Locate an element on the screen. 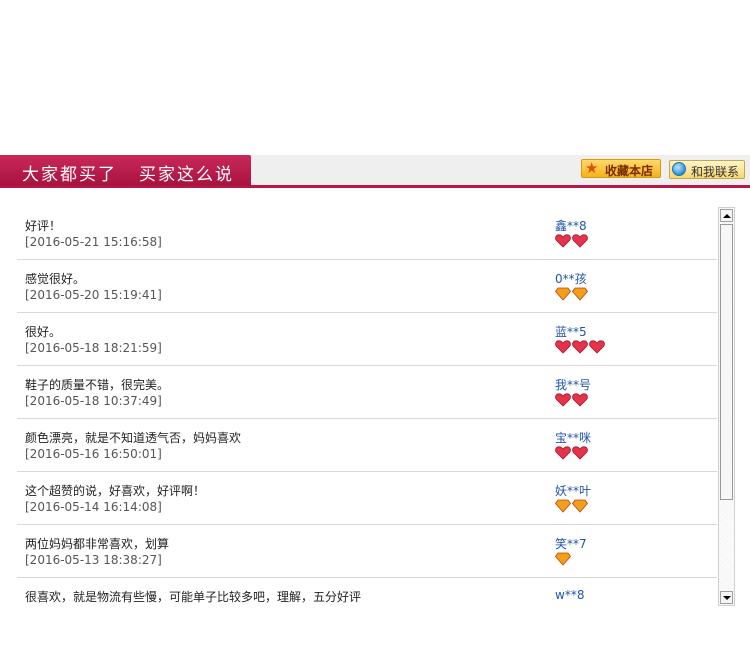 This screenshot has height=654, width=750. contact-me-label: 和我联系 is located at coordinates (715, 172).